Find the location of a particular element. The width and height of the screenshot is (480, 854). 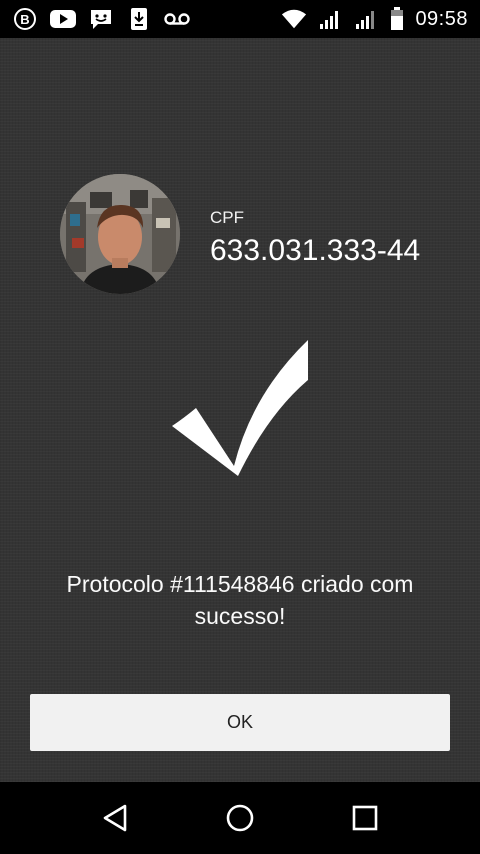

home-icon is located at coordinates (240, 818).